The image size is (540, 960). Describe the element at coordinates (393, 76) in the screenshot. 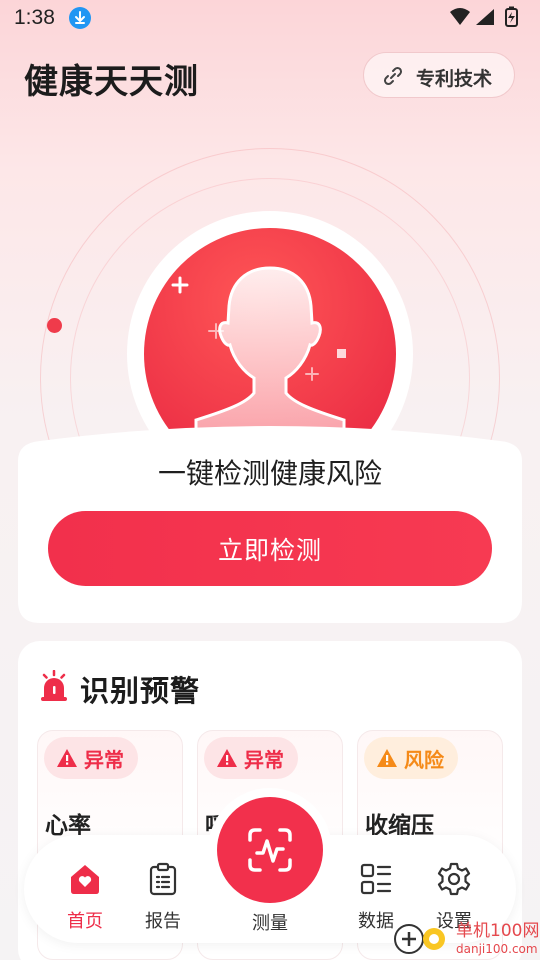

I see `link-icon` at that location.